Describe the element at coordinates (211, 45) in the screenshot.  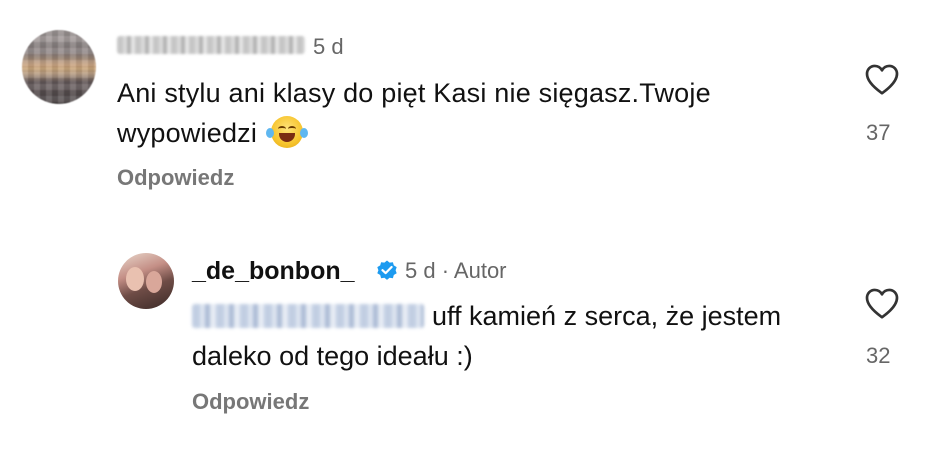
I see `commenter-username-blurred` at that location.